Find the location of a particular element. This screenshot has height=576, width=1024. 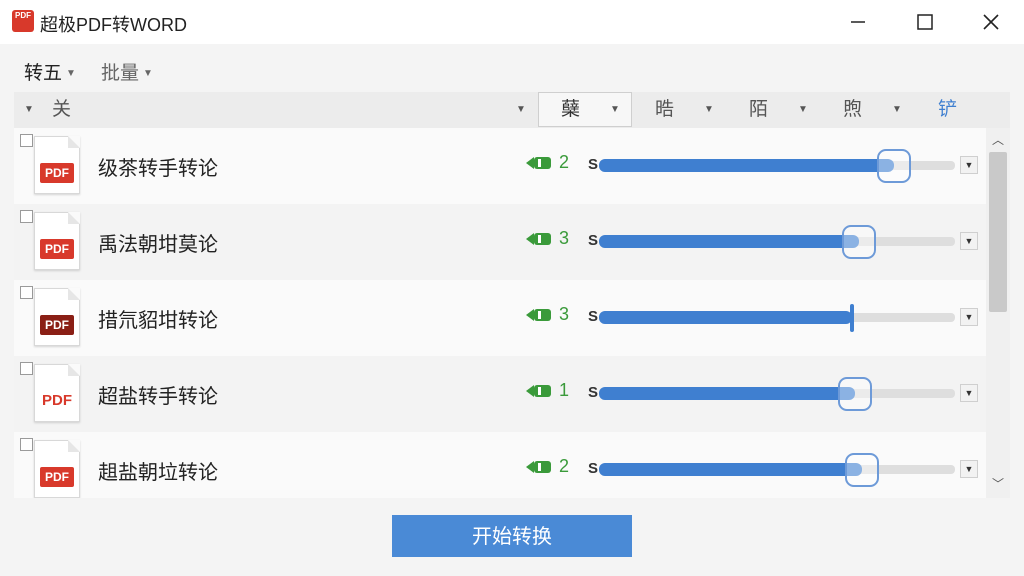

file-name: 超盐转手转论 is located at coordinates (158, 397).